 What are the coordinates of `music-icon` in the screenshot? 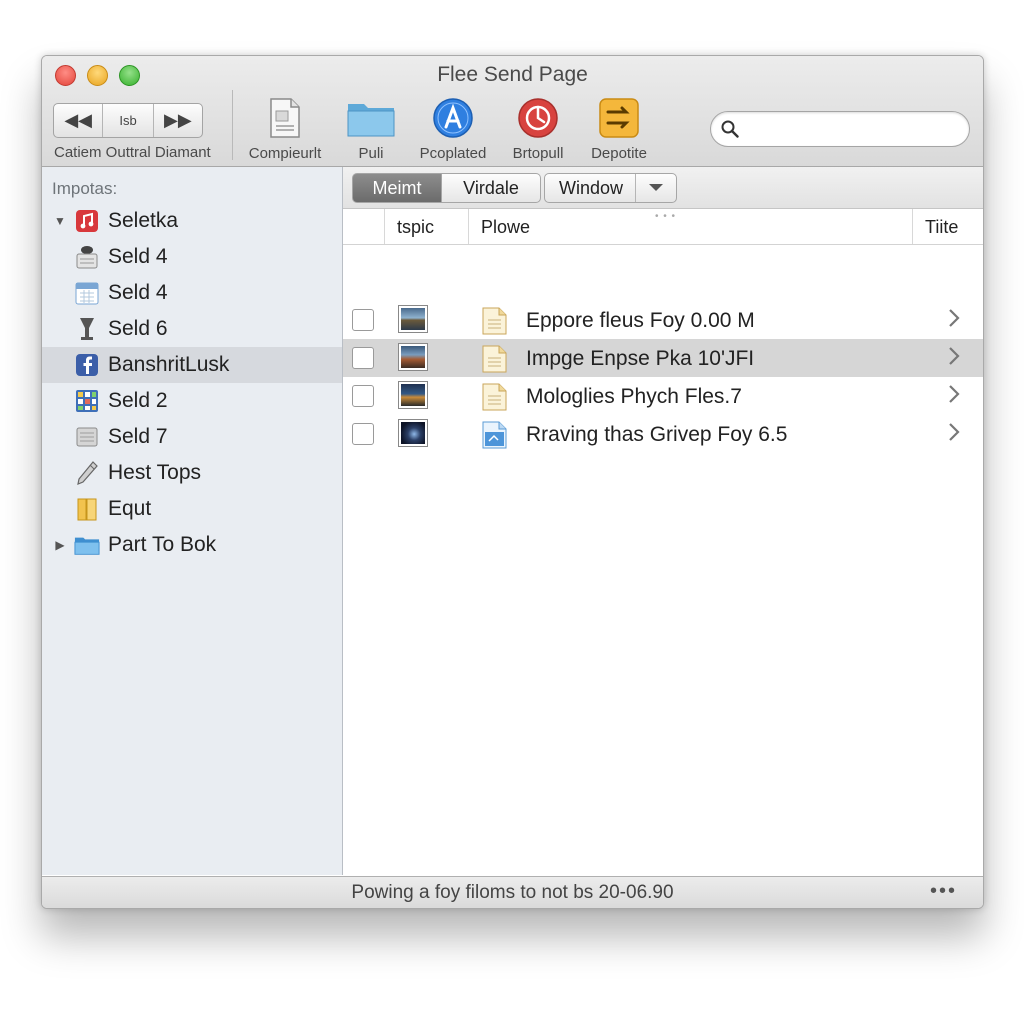 It's located at (87, 221).